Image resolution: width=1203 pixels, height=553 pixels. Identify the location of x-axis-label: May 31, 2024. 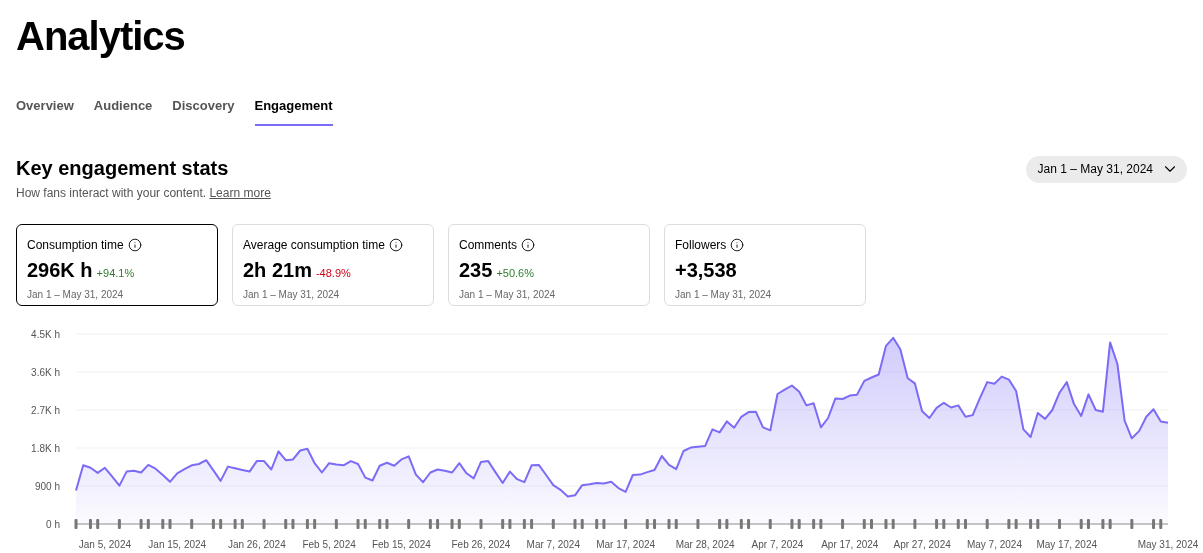
(1168, 544).